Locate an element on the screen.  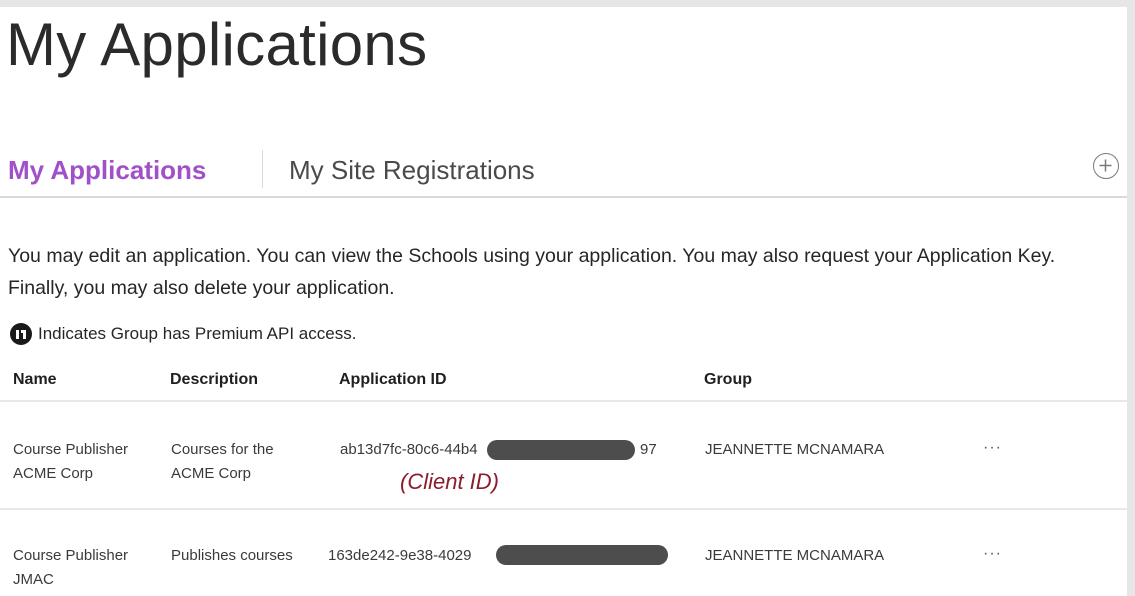
column-header-application-id: Application ID is located at coordinates (393, 380).